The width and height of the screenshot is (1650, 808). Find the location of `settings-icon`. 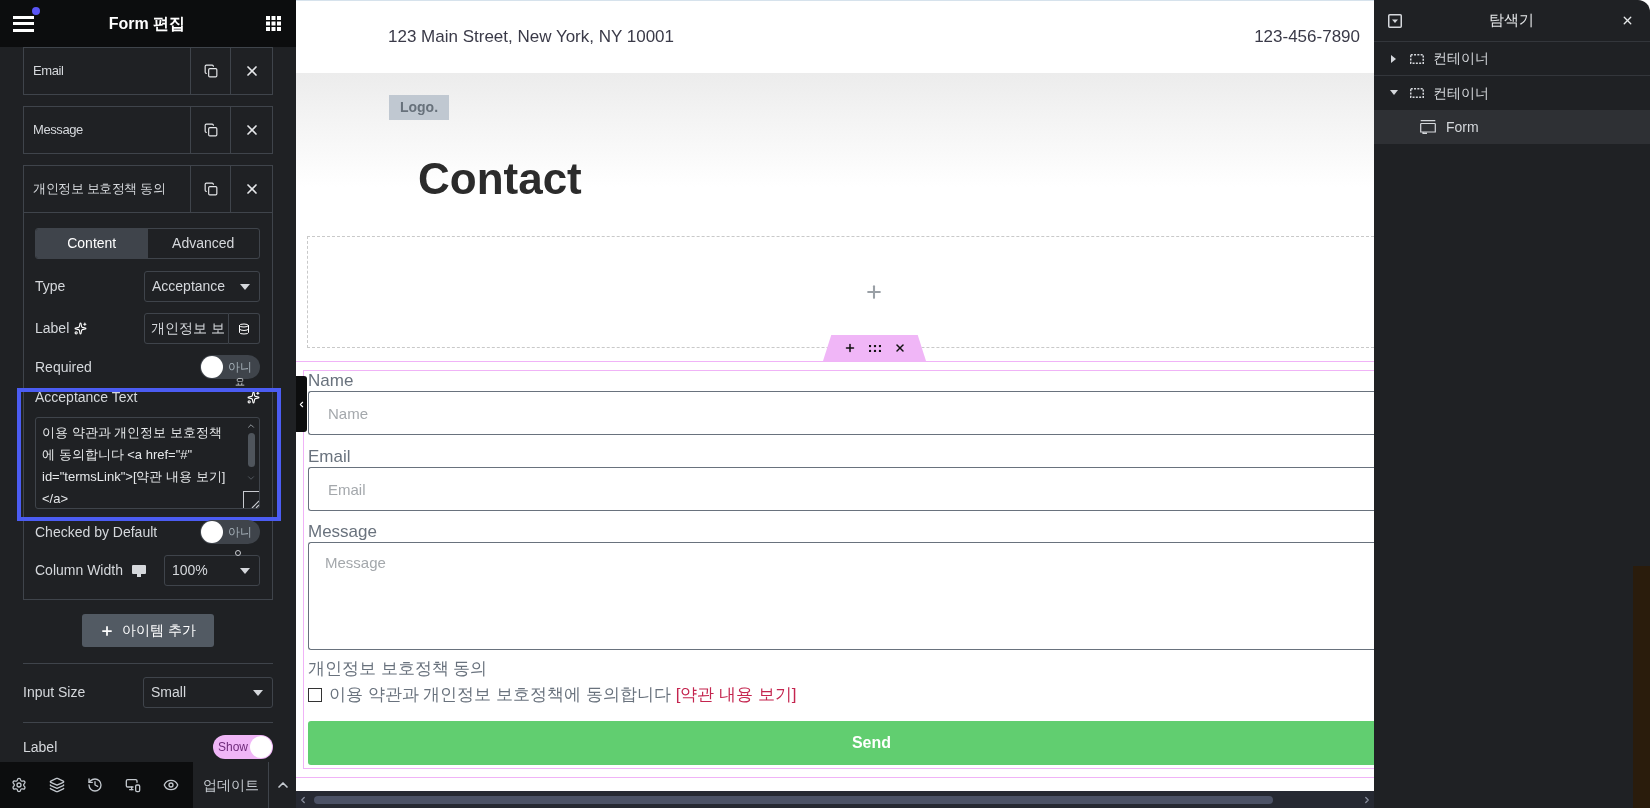

settings-icon is located at coordinates (19, 785).